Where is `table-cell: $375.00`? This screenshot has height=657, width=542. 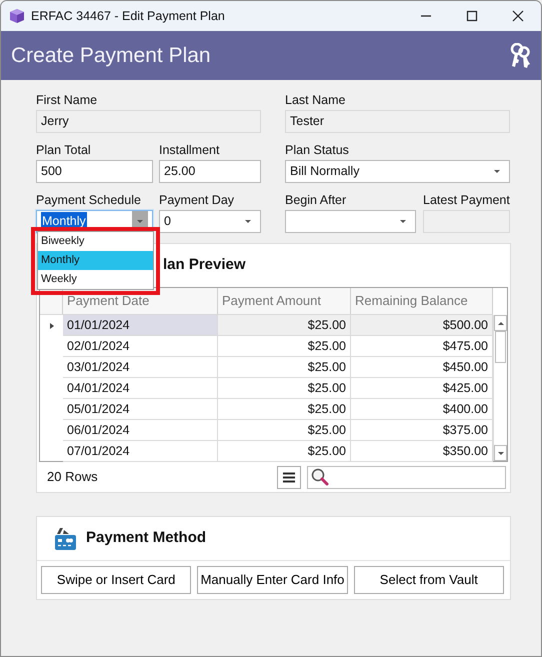 table-cell: $375.00 is located at coordinates (422, 430).